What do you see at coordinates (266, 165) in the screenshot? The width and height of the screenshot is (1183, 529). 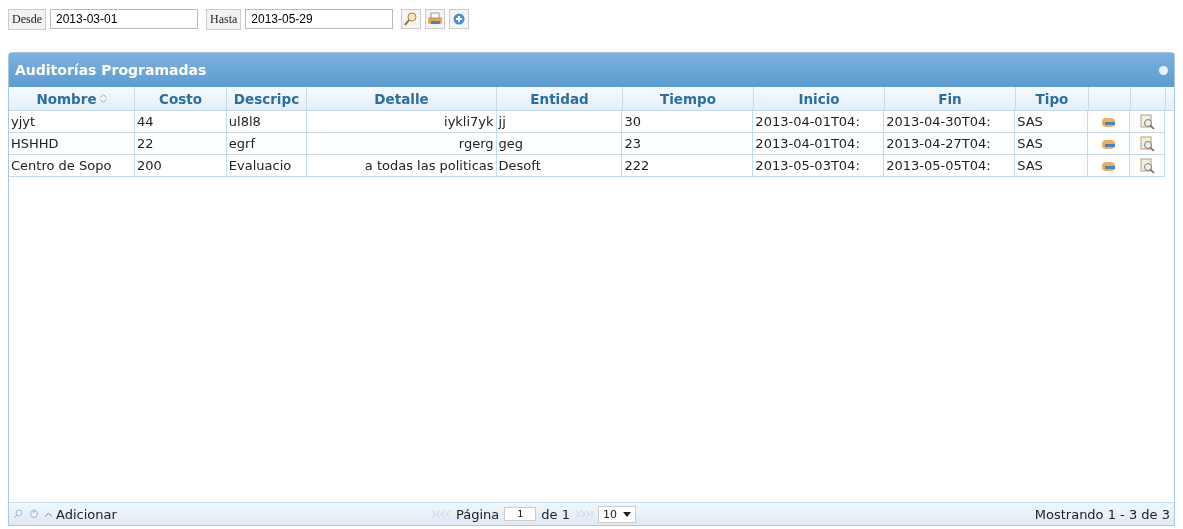 I see `table-cell: Evaluacio` at bounding box center [266, 165].